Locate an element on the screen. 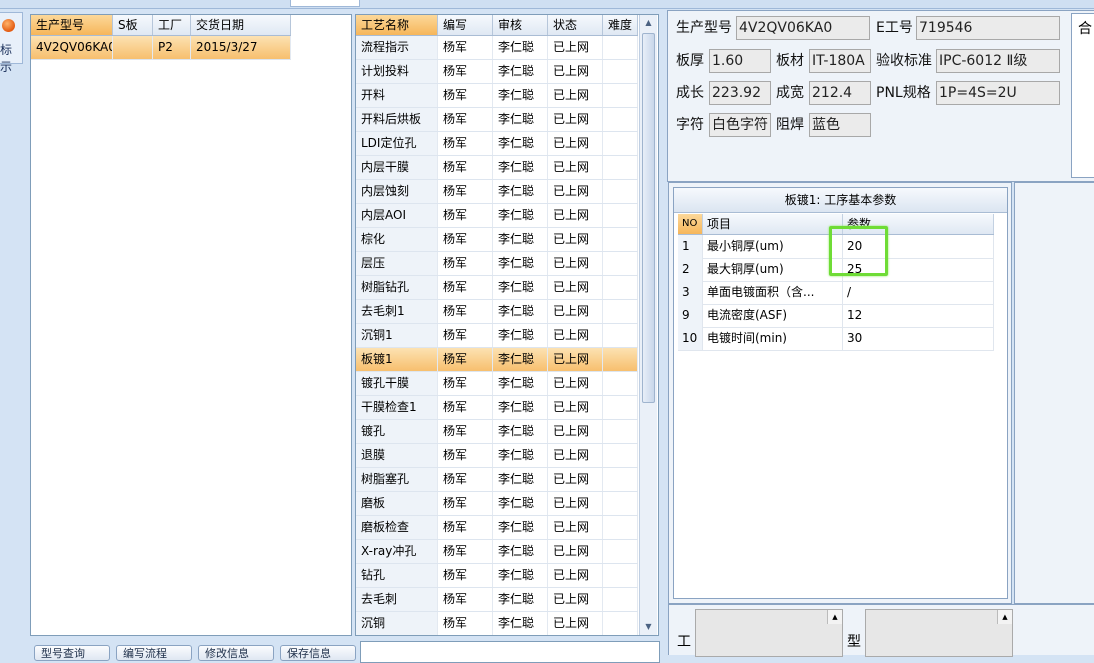  save-info-button: 保存信息 is located at coordinates (318, 653).